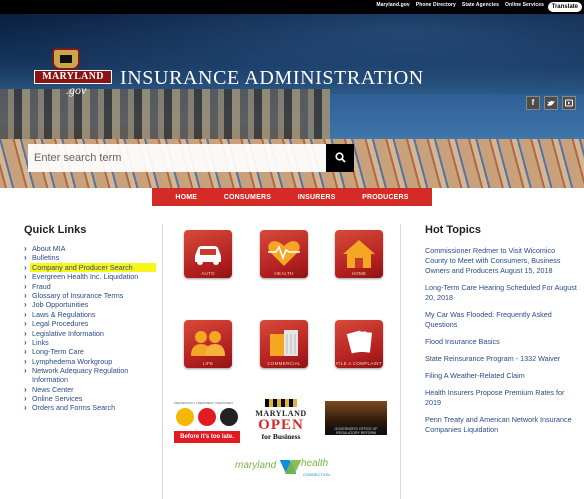 The width and height of the screenshot is (584, 499). What do you see at coordinates (94, 333) in the screenshot?
I see `quick-link-label: Legislative Information` at bounding box center [94, 333].